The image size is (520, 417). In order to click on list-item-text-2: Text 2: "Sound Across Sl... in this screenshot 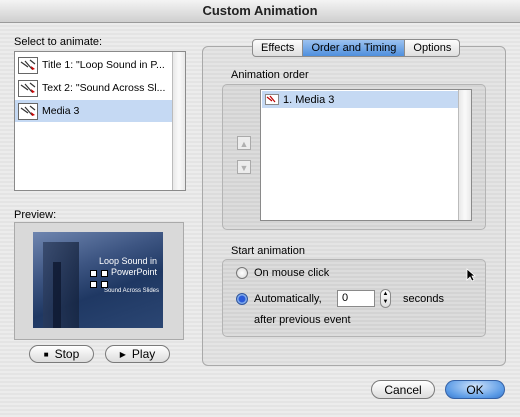, I will do `click(93, 88)`.